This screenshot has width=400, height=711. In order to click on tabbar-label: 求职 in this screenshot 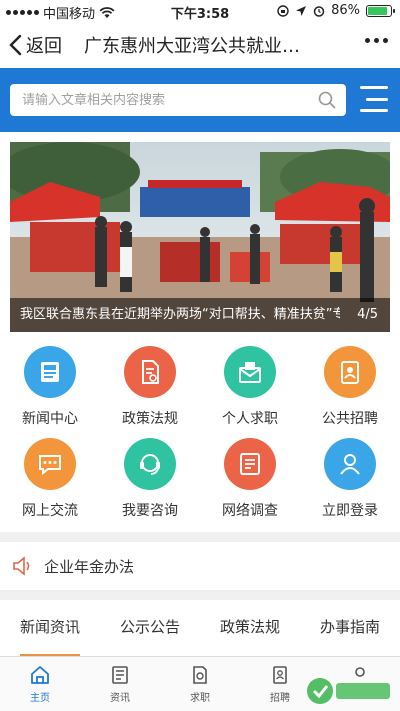, I will do `click(200, 698)`.